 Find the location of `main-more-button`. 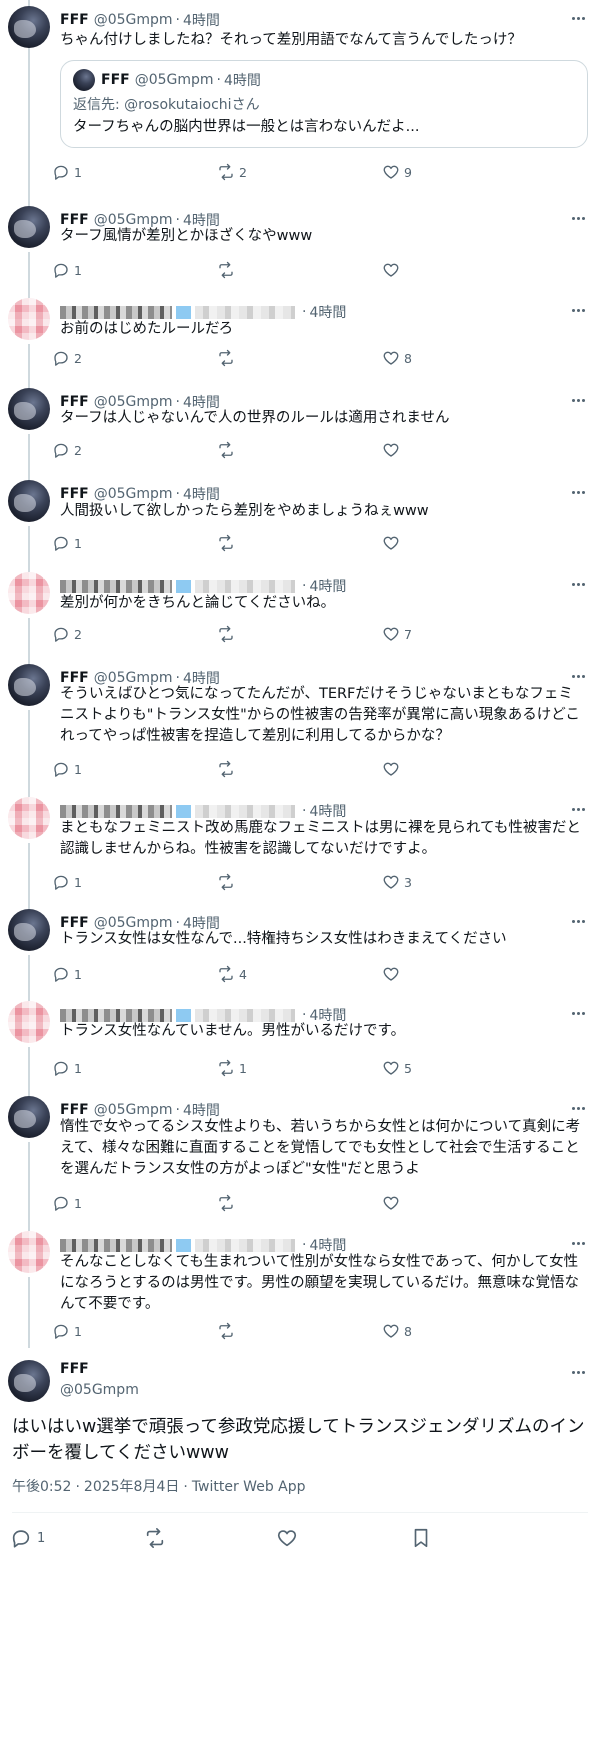

main-more-button is located at coordinates (578, 1372).